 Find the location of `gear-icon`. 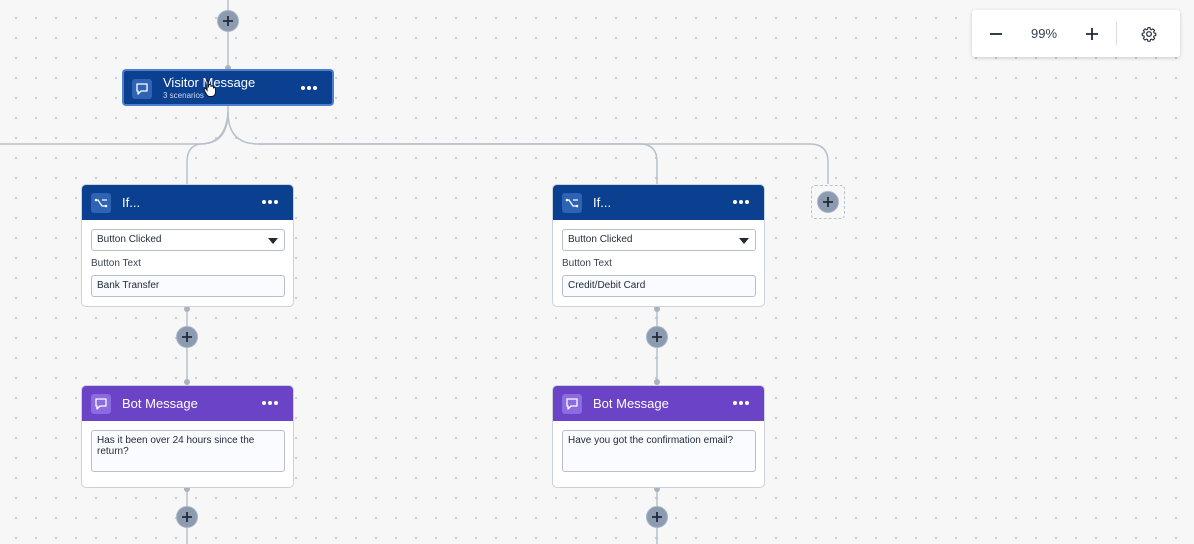

gear-icon is located at coordinates (1149, 34).